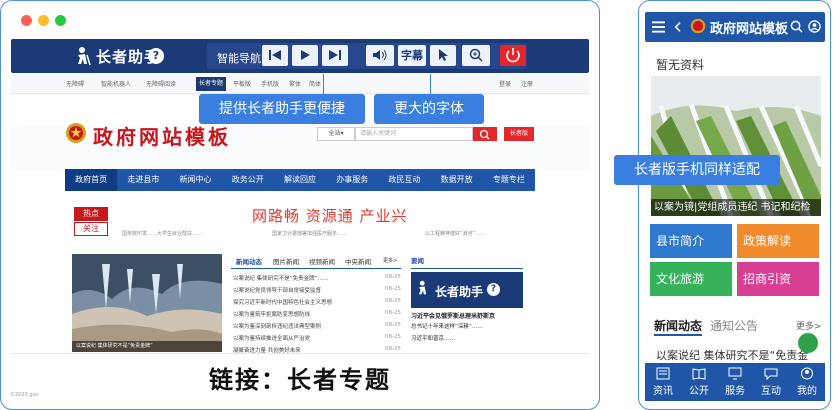 The width and height of the screenshot is (837, 410). What do you see at coordinates (300, 377) in the screenshot?
I see `elder-topic-link: 链接：长者专题` at bounding box center [300, 377].